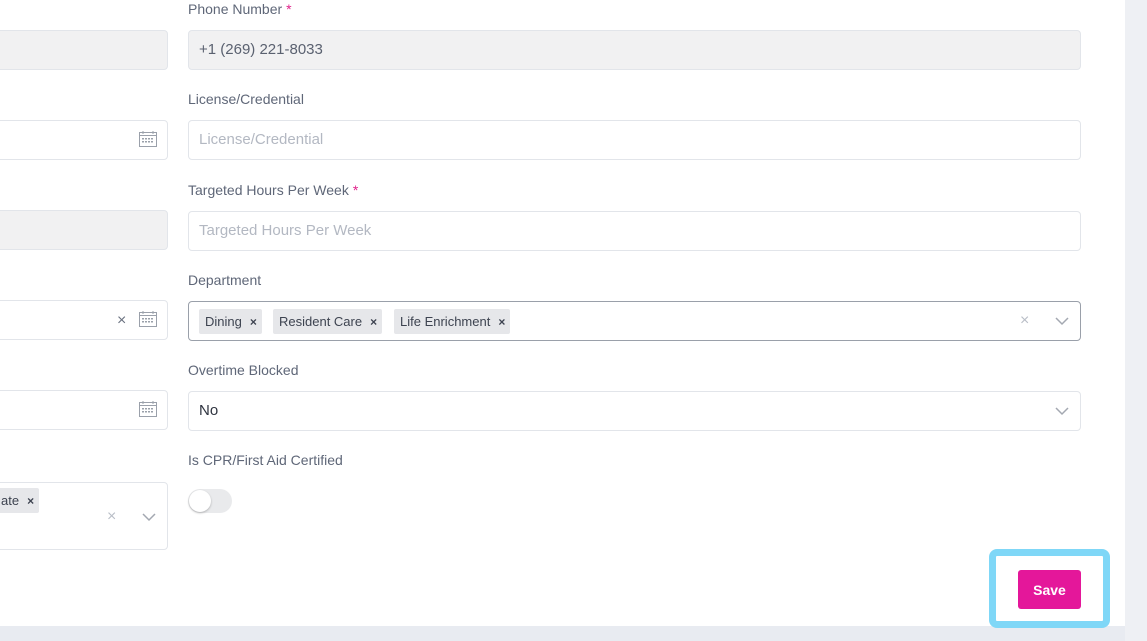 The width and height of the screenshot is (1147, 641). What do you see at coordinates (225, 280) in the screenshot?
I see `department-label: Department` at bounding box center [225, 280].